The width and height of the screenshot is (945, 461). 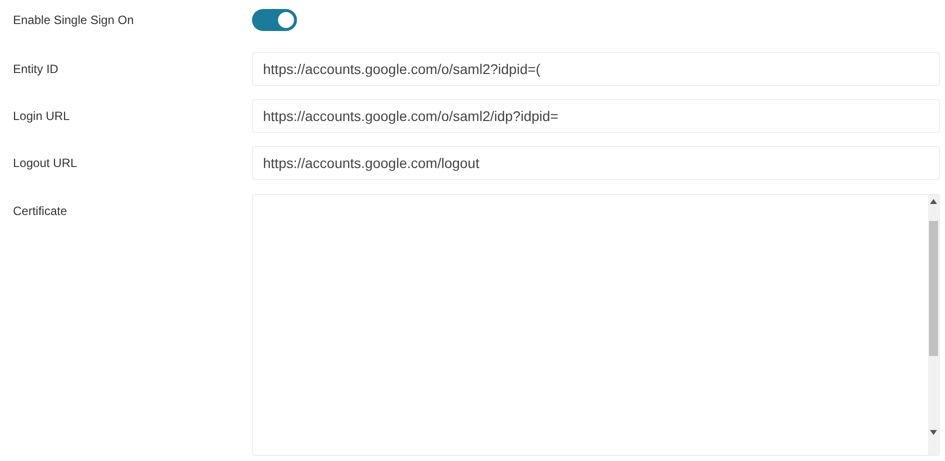 What do you see at coordinates (596, 69) in the screenshot?
I see `url-field: https://accounts.google.com/o/saml2?idpid=(` at bounding box center [596, 69].